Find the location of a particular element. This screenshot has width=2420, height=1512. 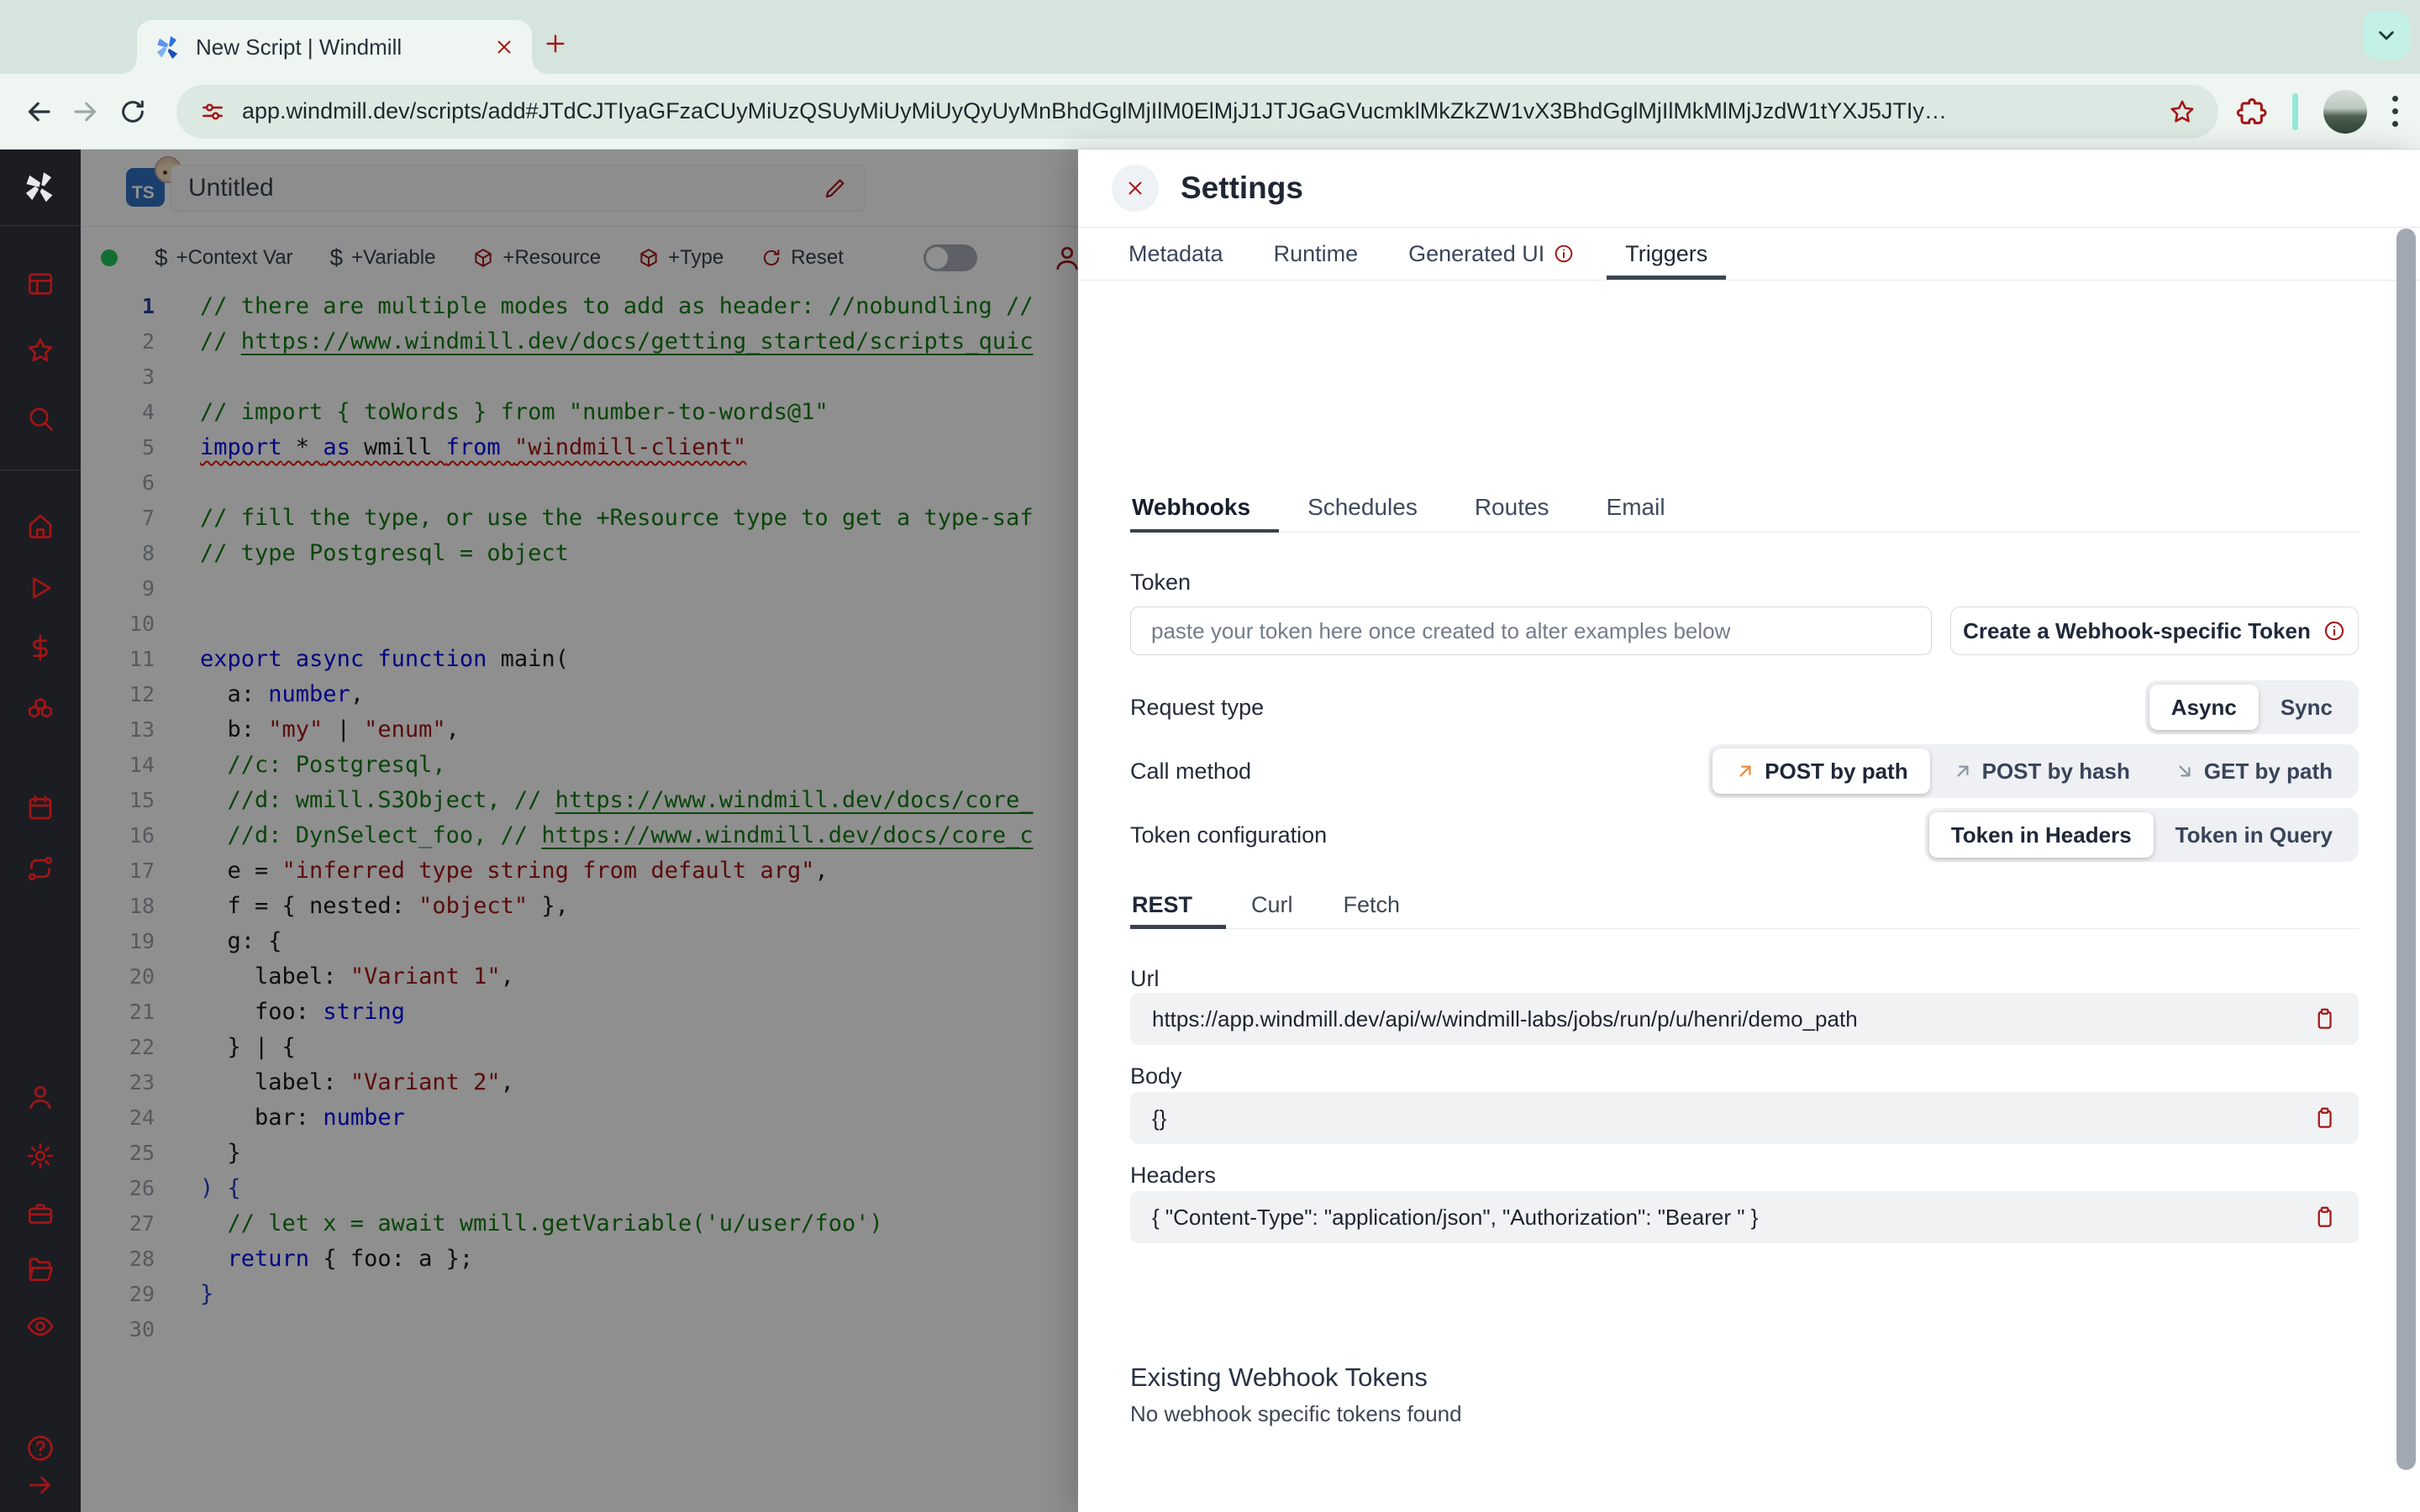

tab-routes: Routes is located at coordinates (1512, 507).